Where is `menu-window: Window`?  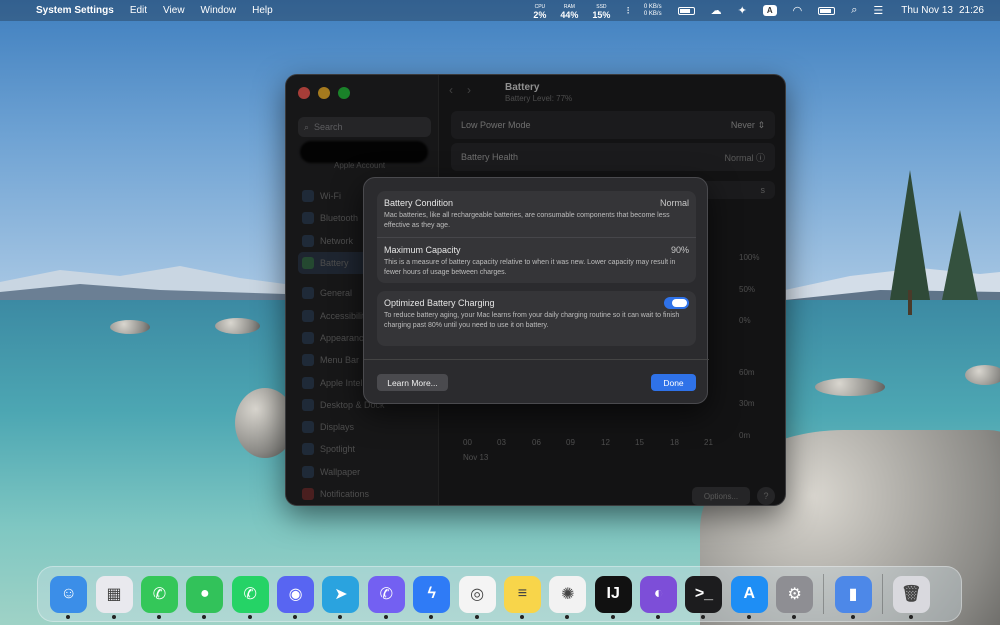
menu-window: Window is located at coordinates (219, 10).